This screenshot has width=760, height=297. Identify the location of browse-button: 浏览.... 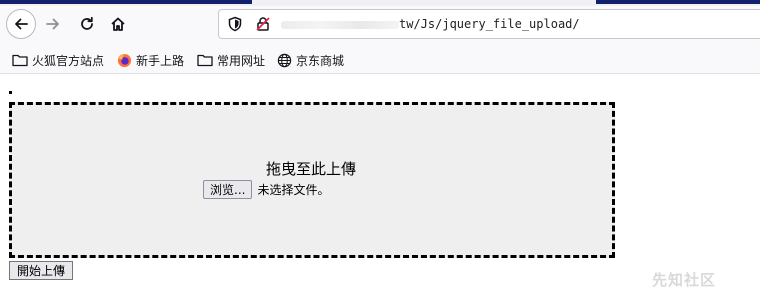
(228, 189).